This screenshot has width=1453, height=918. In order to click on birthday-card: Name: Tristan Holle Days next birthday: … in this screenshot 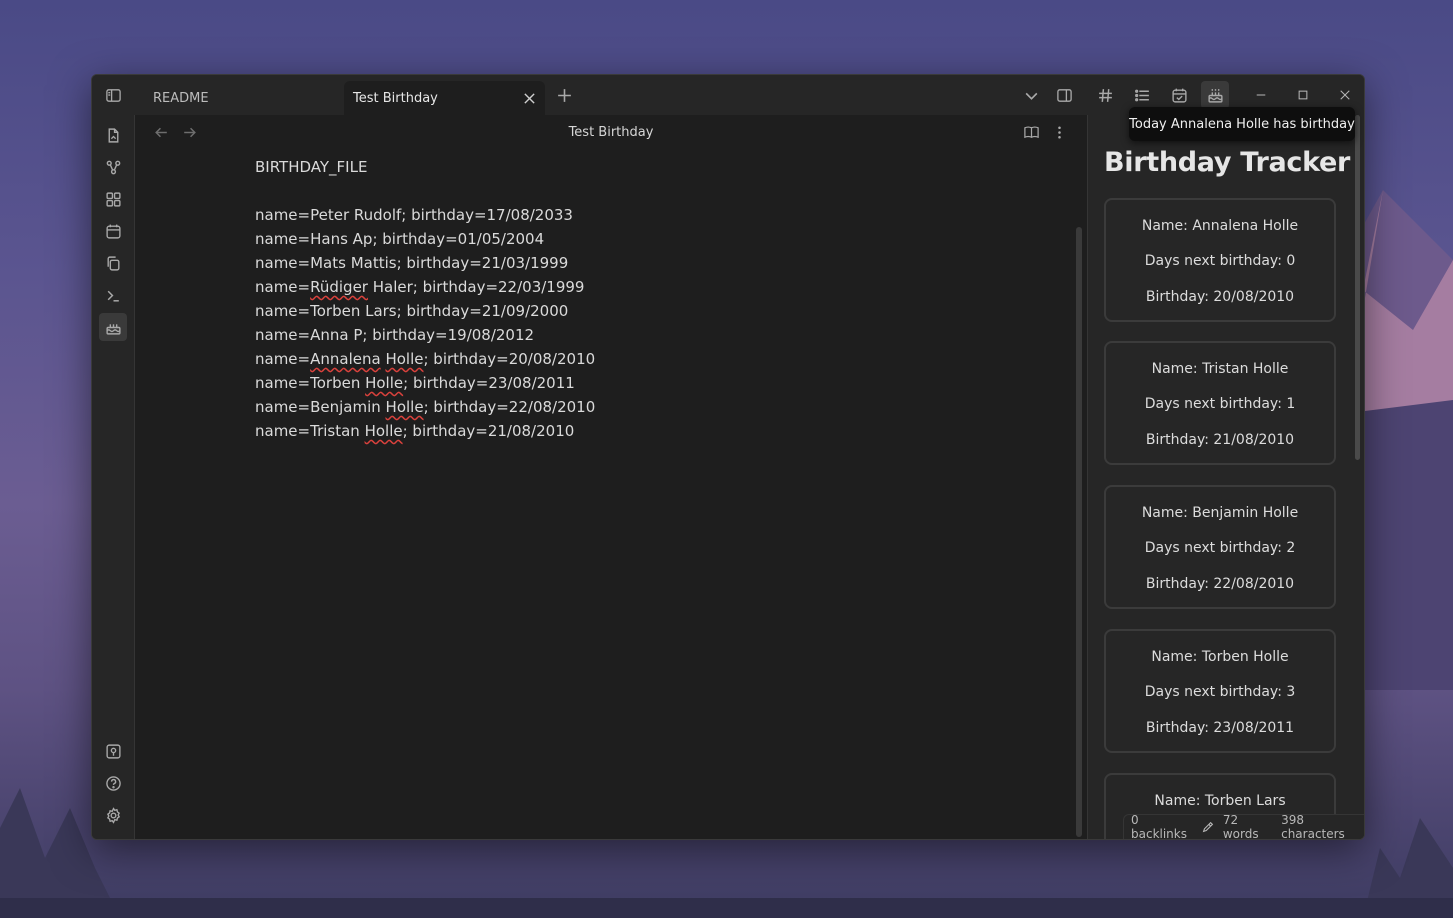, I will do `click(1220, 403)`.